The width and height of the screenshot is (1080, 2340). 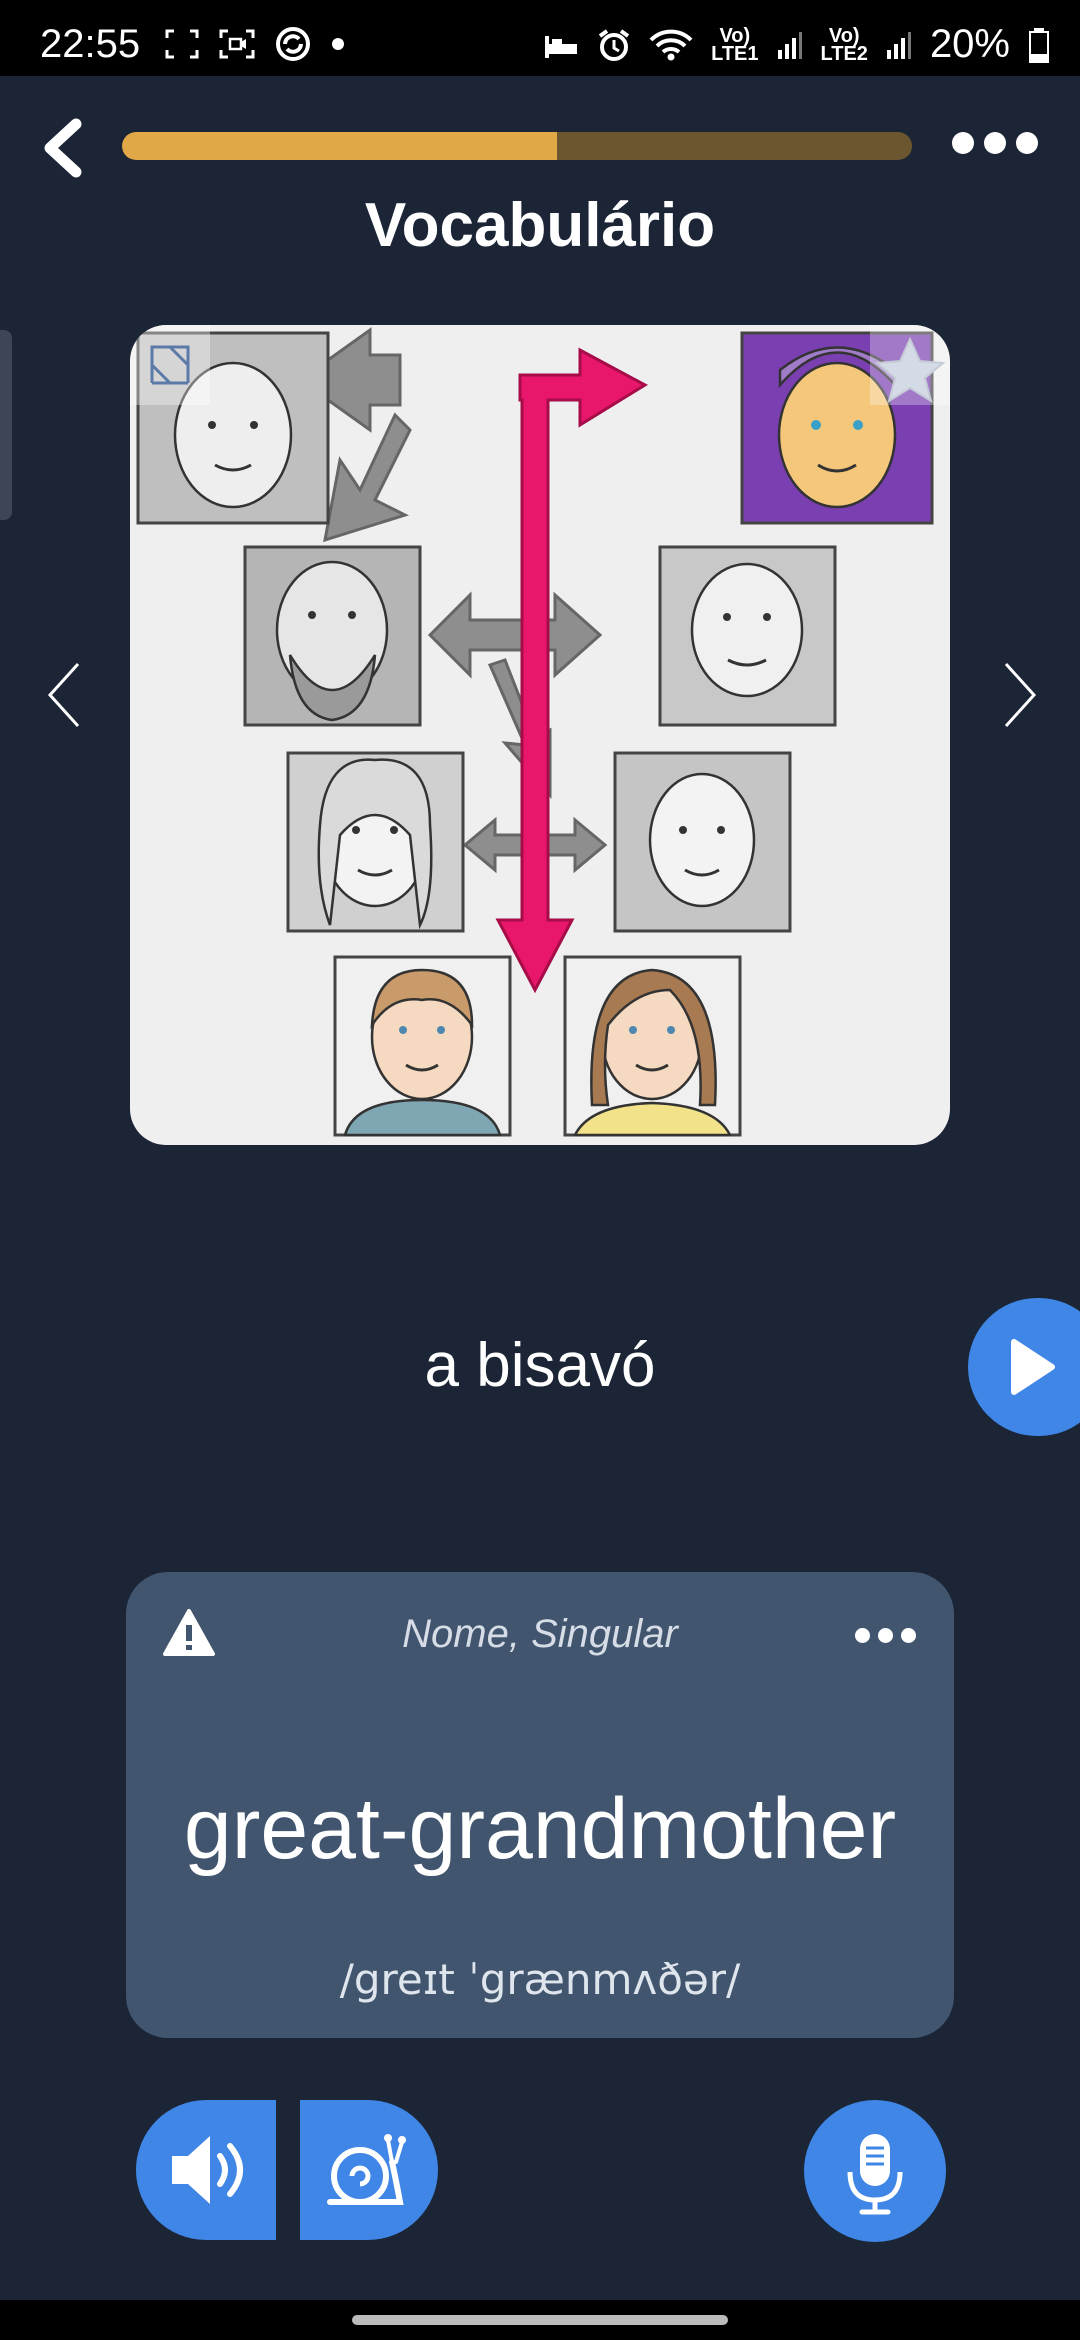 I want to click on slow-audio-button, so click(x=369, y=2170).